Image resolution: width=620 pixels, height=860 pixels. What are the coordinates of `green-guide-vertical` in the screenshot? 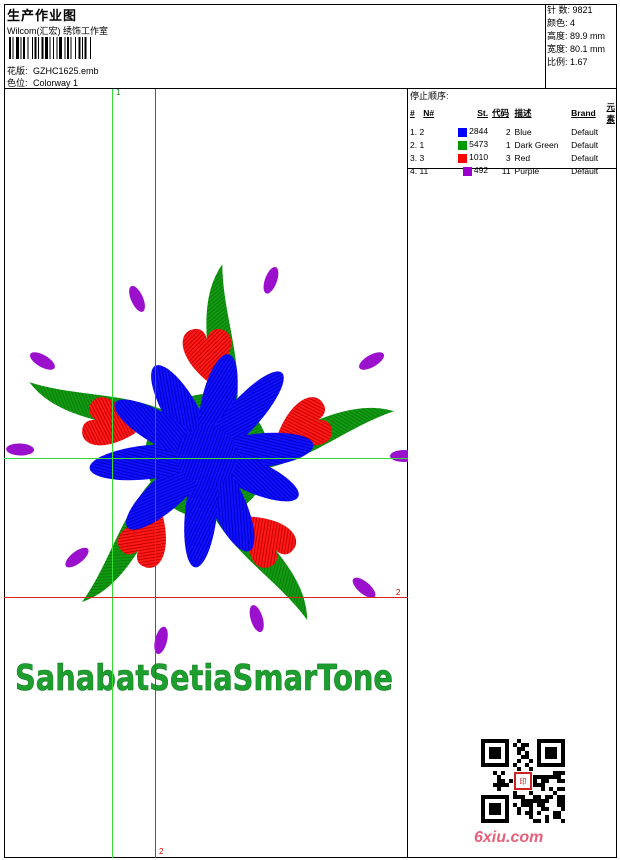 It's located at (112, 473).